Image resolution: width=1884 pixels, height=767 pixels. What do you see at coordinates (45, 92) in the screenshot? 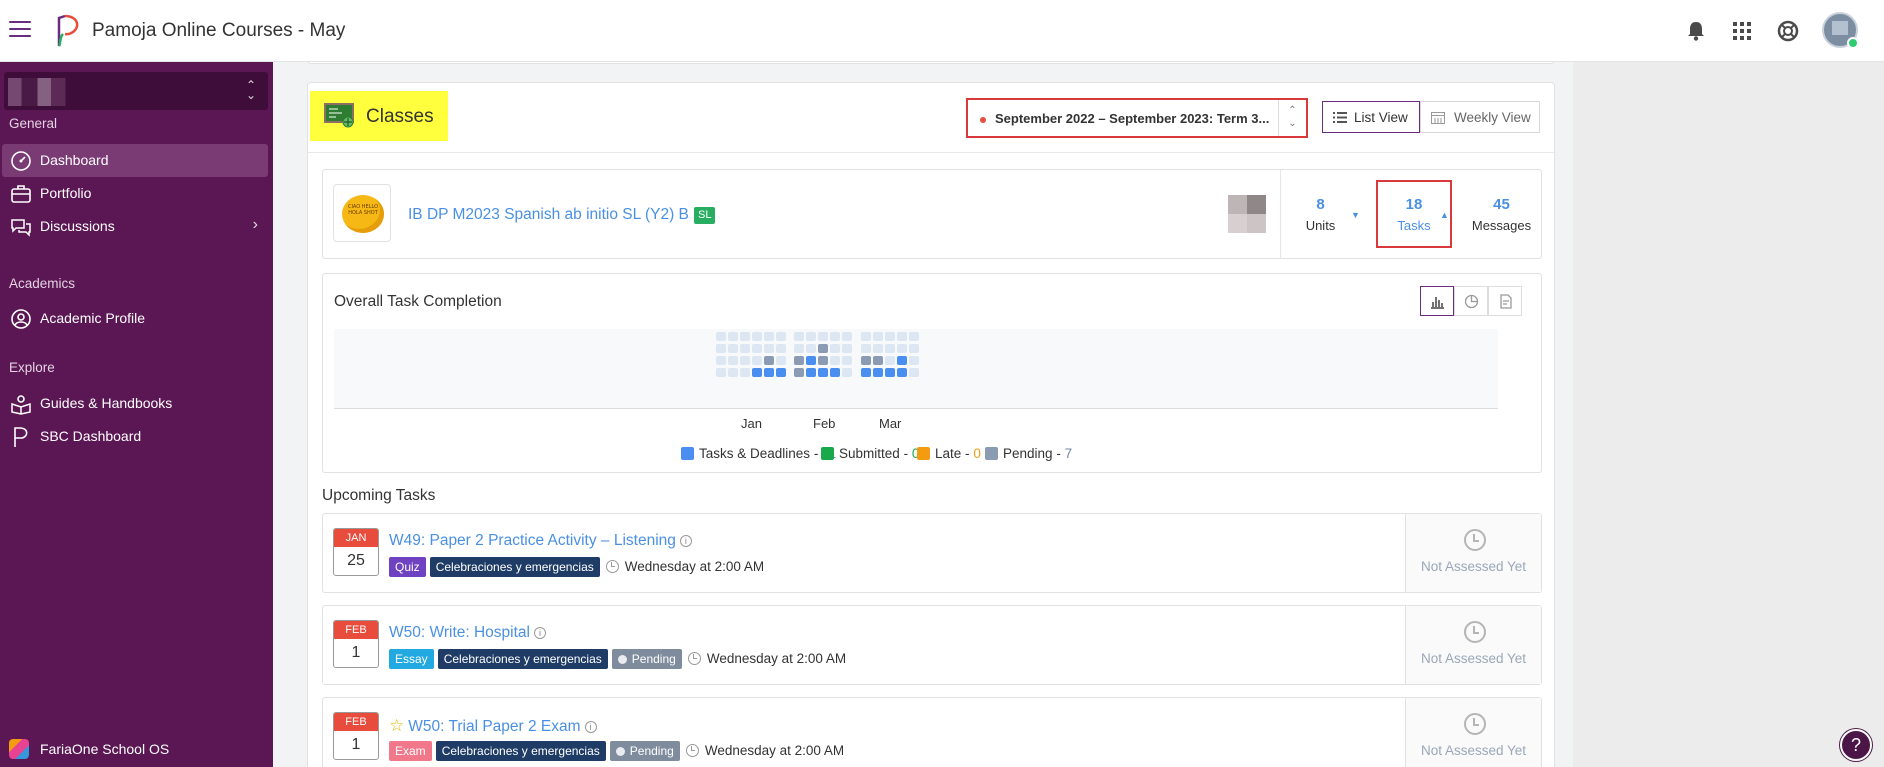
I see `school-name-redacted` at bounding box center [45, 92].